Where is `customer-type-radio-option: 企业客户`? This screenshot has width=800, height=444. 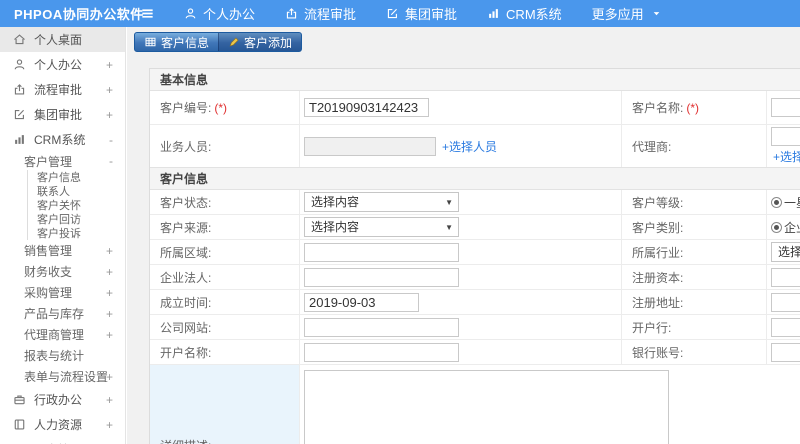 customer-type-radio-option: 企业客户 is located at coordinates (785, 227).